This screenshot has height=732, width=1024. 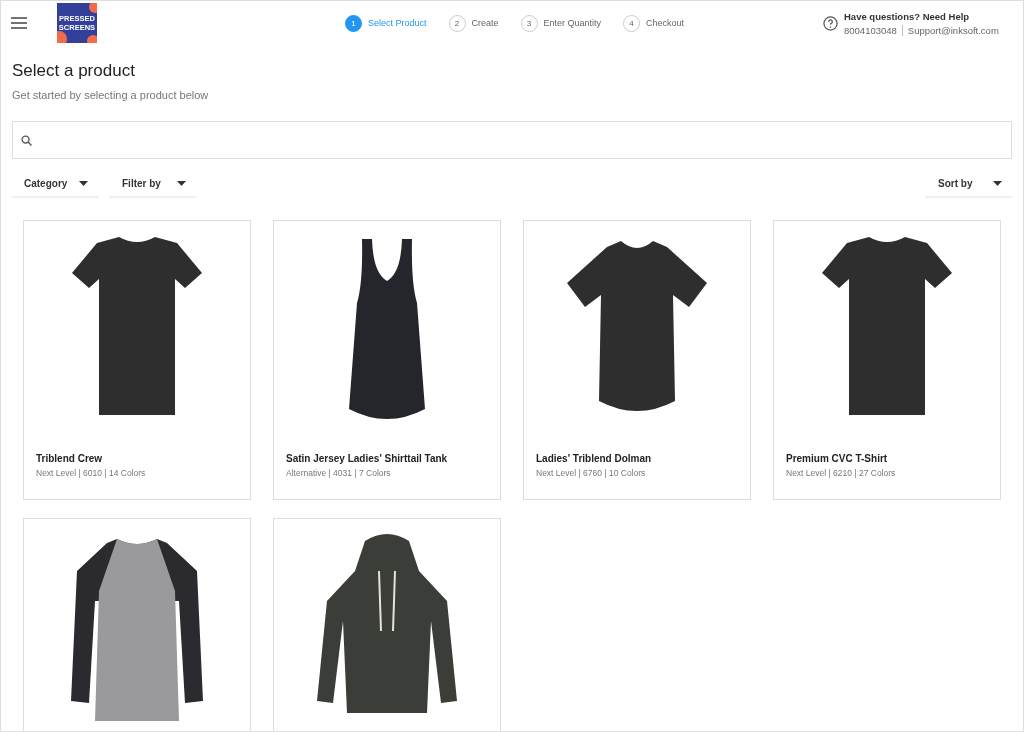 I want to click on product-card: Ladies' Triblend Dolman Next Level | 6760 | 10 Colors, so click(x=637, y=360).